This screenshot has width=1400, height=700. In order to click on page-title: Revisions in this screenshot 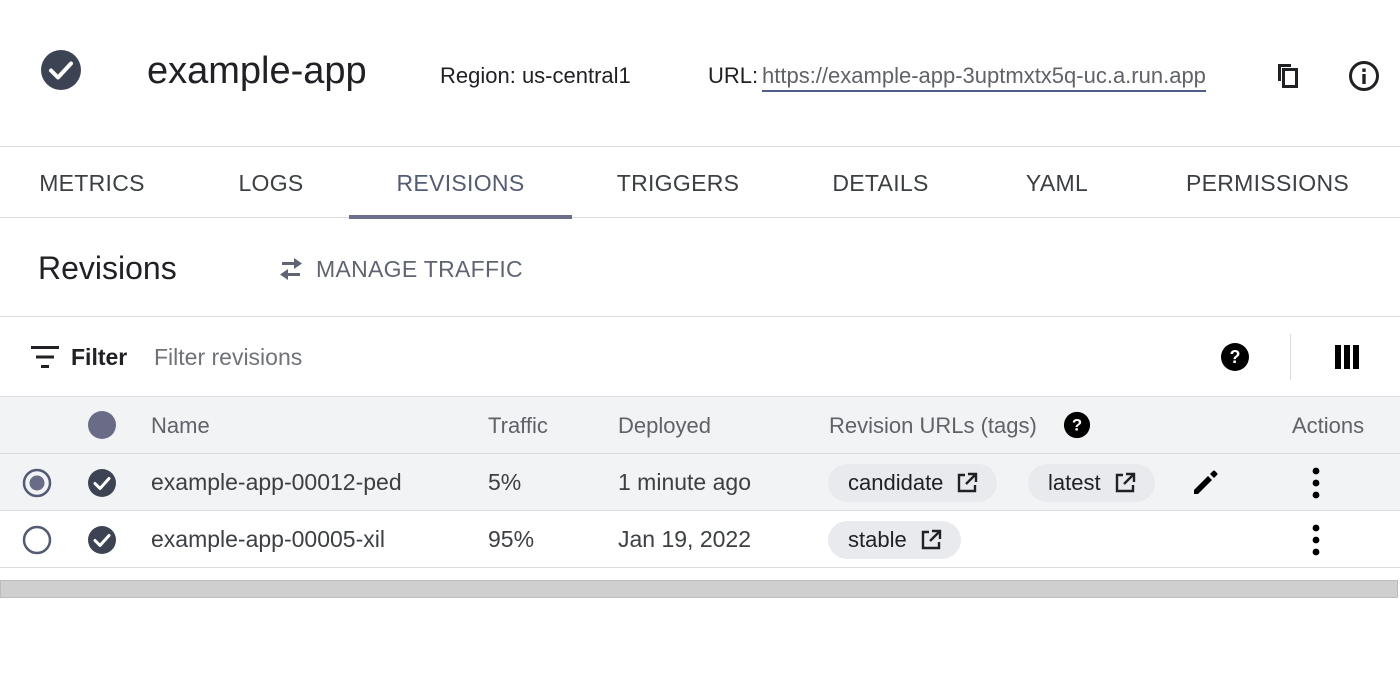, I will do `click(107, 268)`.